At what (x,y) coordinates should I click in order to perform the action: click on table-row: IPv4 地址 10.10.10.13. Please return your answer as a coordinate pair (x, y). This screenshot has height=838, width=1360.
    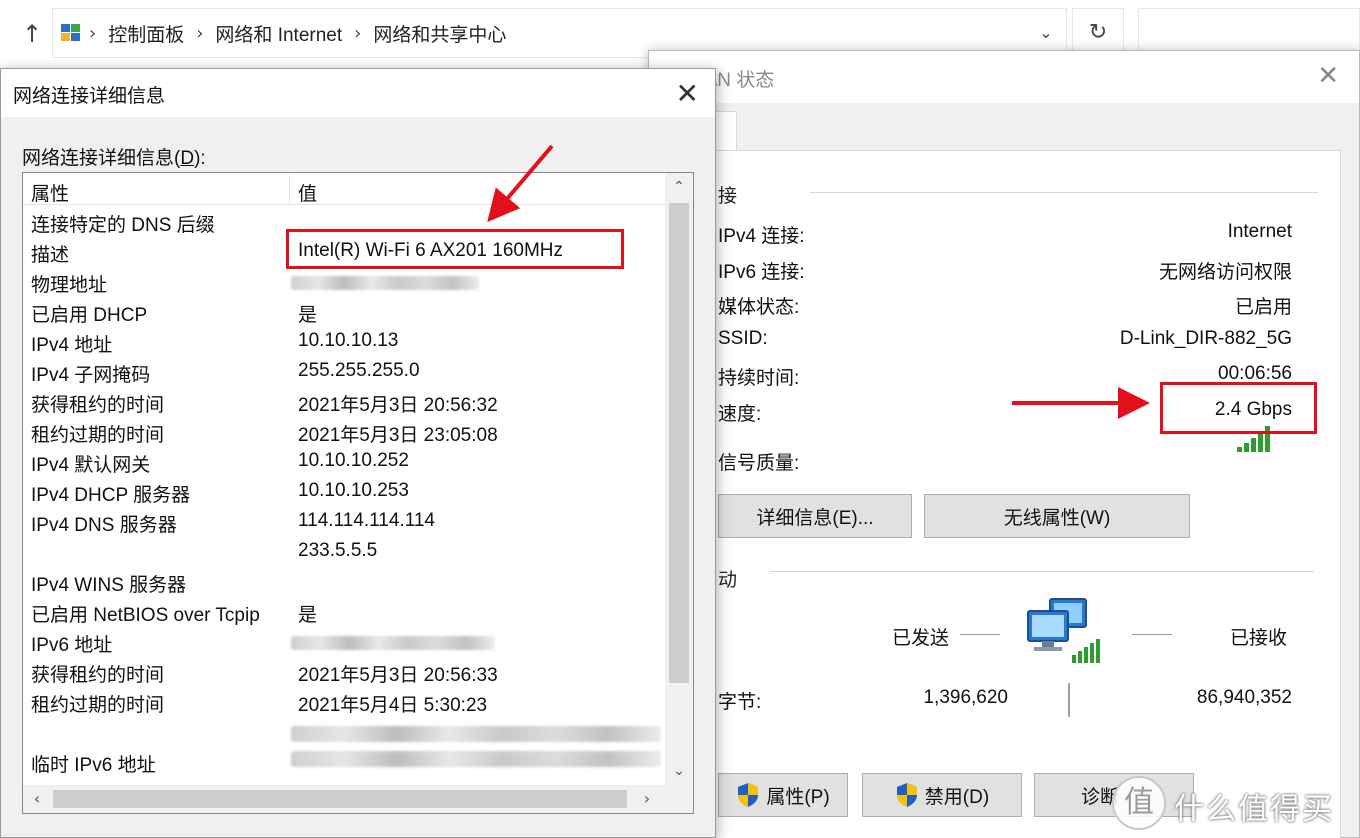
    Looking at the image, I should click on (344, 342).